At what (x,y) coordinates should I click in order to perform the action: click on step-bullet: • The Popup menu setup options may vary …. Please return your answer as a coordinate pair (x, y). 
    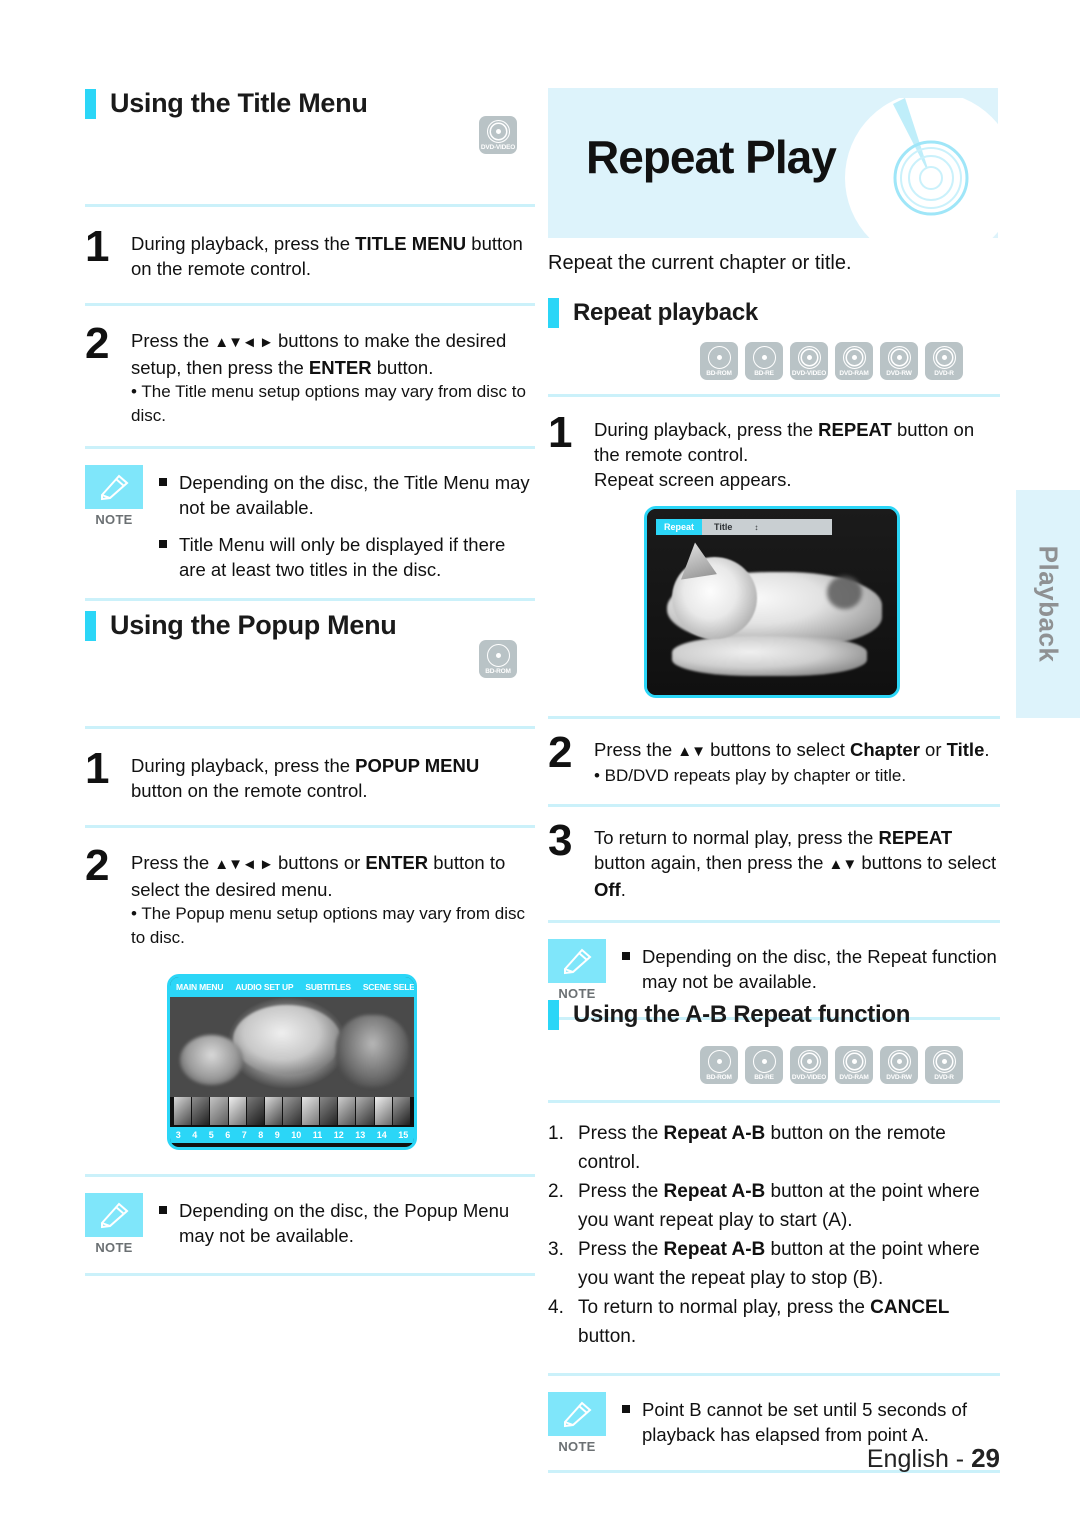
    Looking at the image, I should click on (328, 925).